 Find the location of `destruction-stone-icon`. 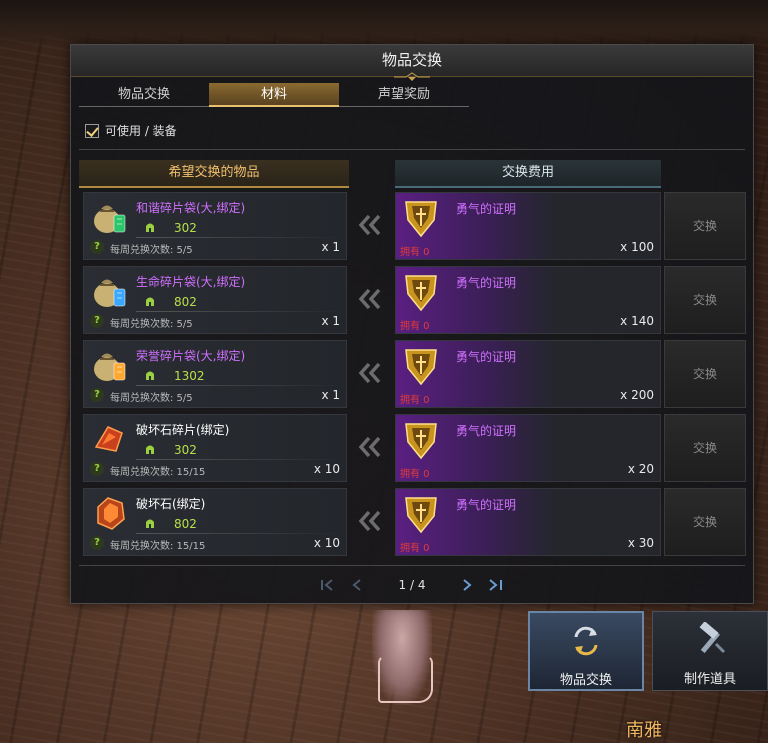

destruction-stone-icon is located at coordinates (110, 513).